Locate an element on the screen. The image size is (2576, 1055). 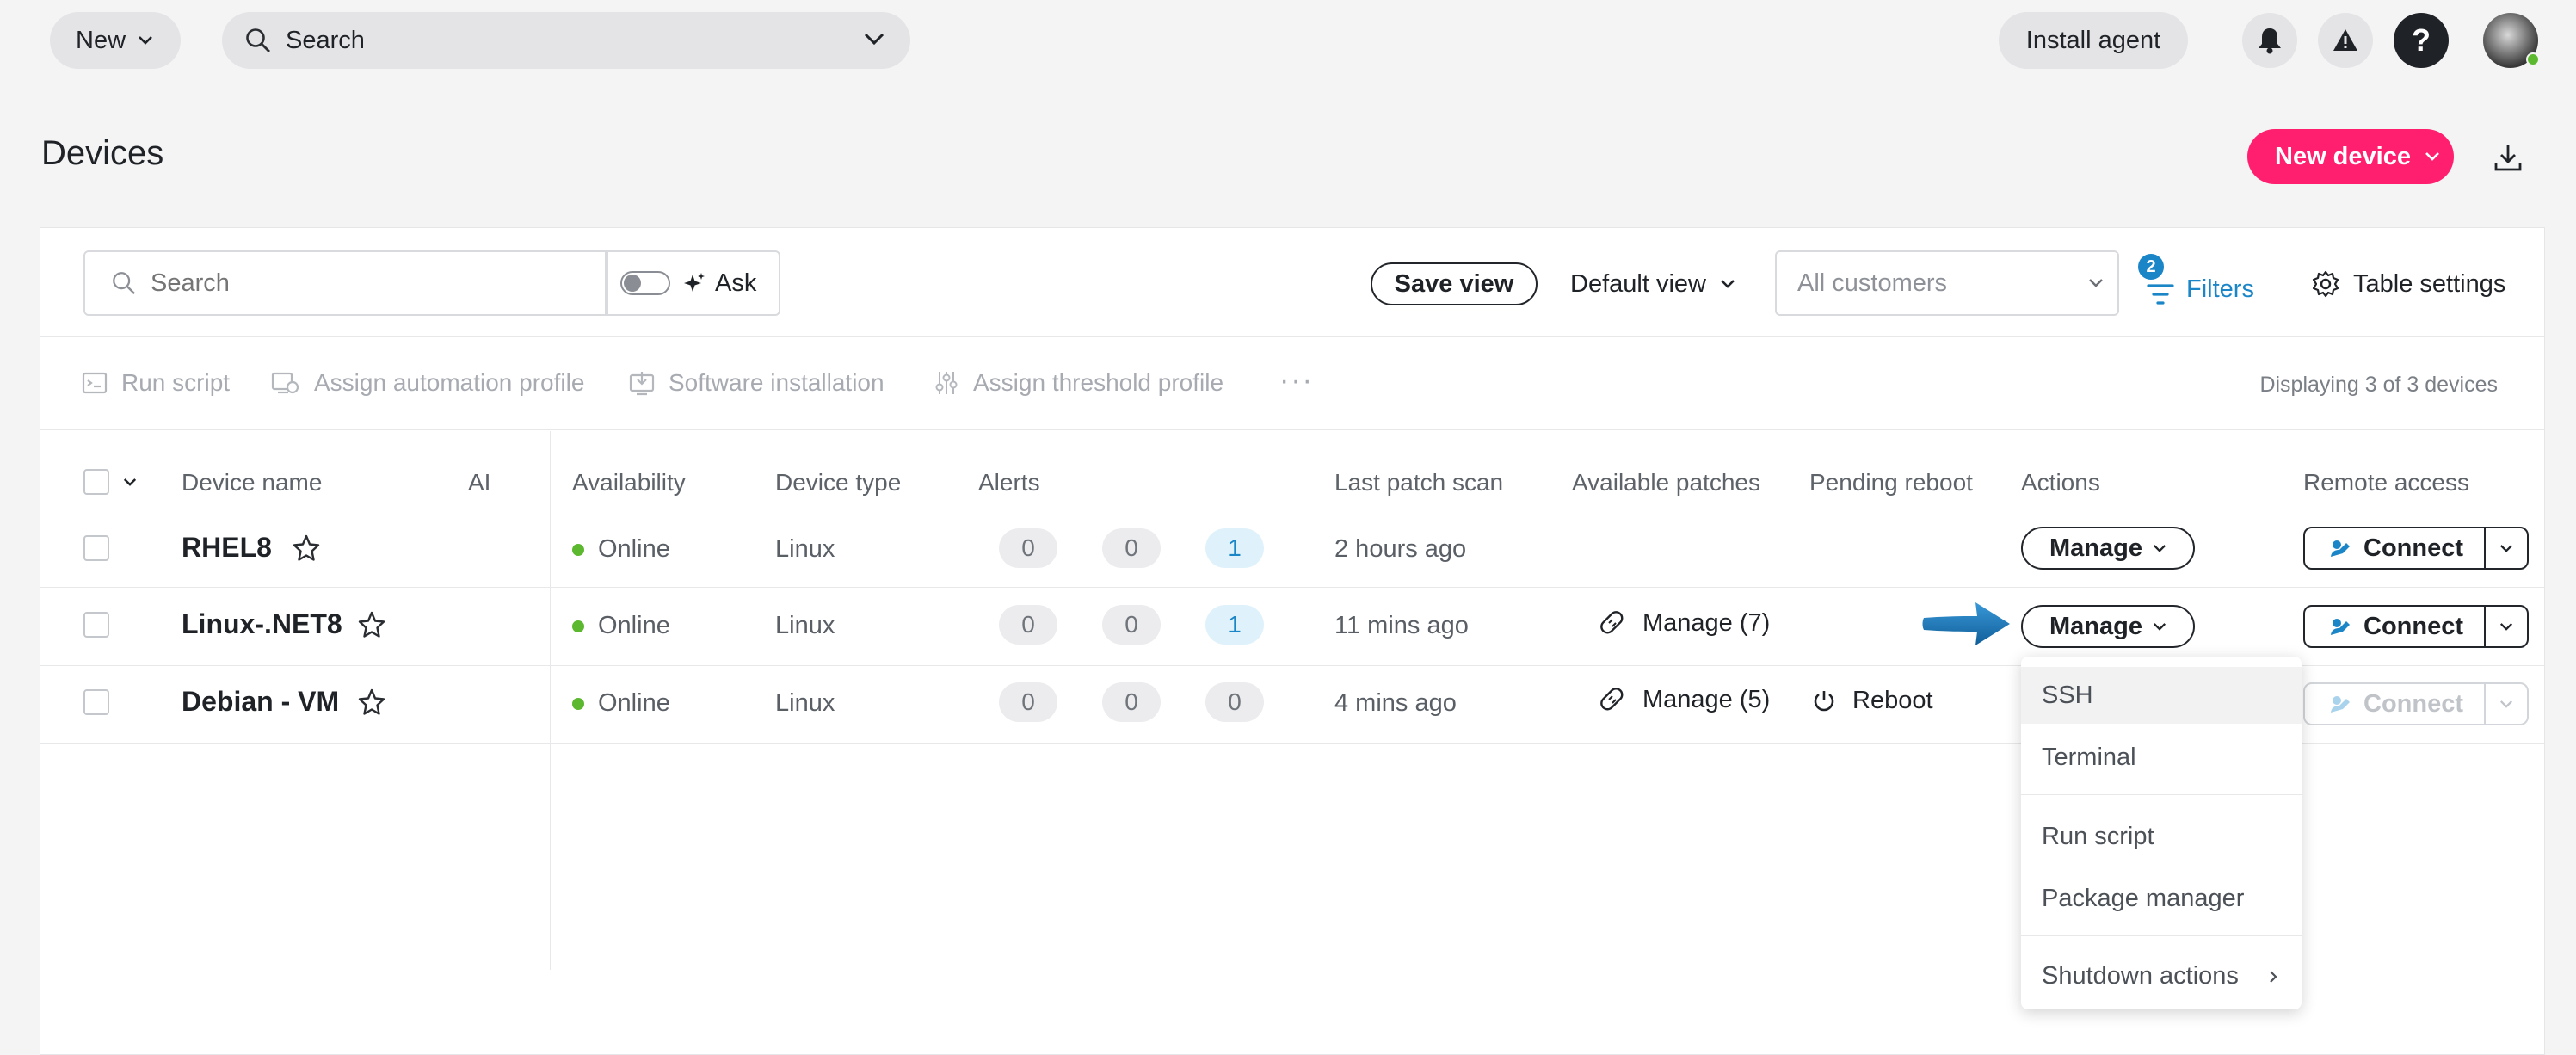
manage-label: Manage is located at coordinates (2095, 548).